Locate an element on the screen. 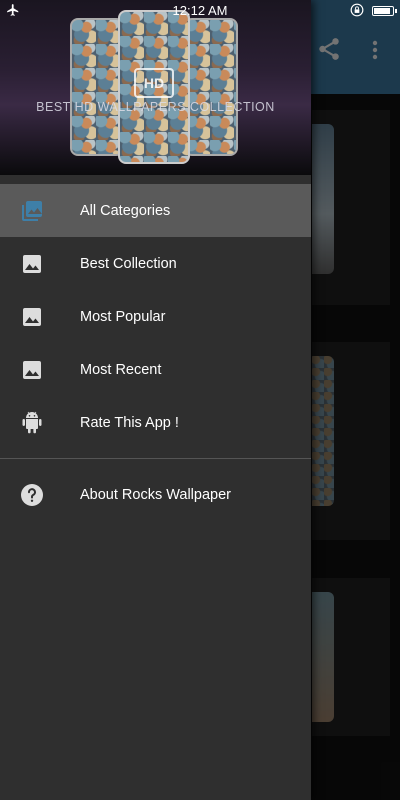 The height and width of the screenshot is (800, 400). menu-divider is located at coordinates (155, 458).